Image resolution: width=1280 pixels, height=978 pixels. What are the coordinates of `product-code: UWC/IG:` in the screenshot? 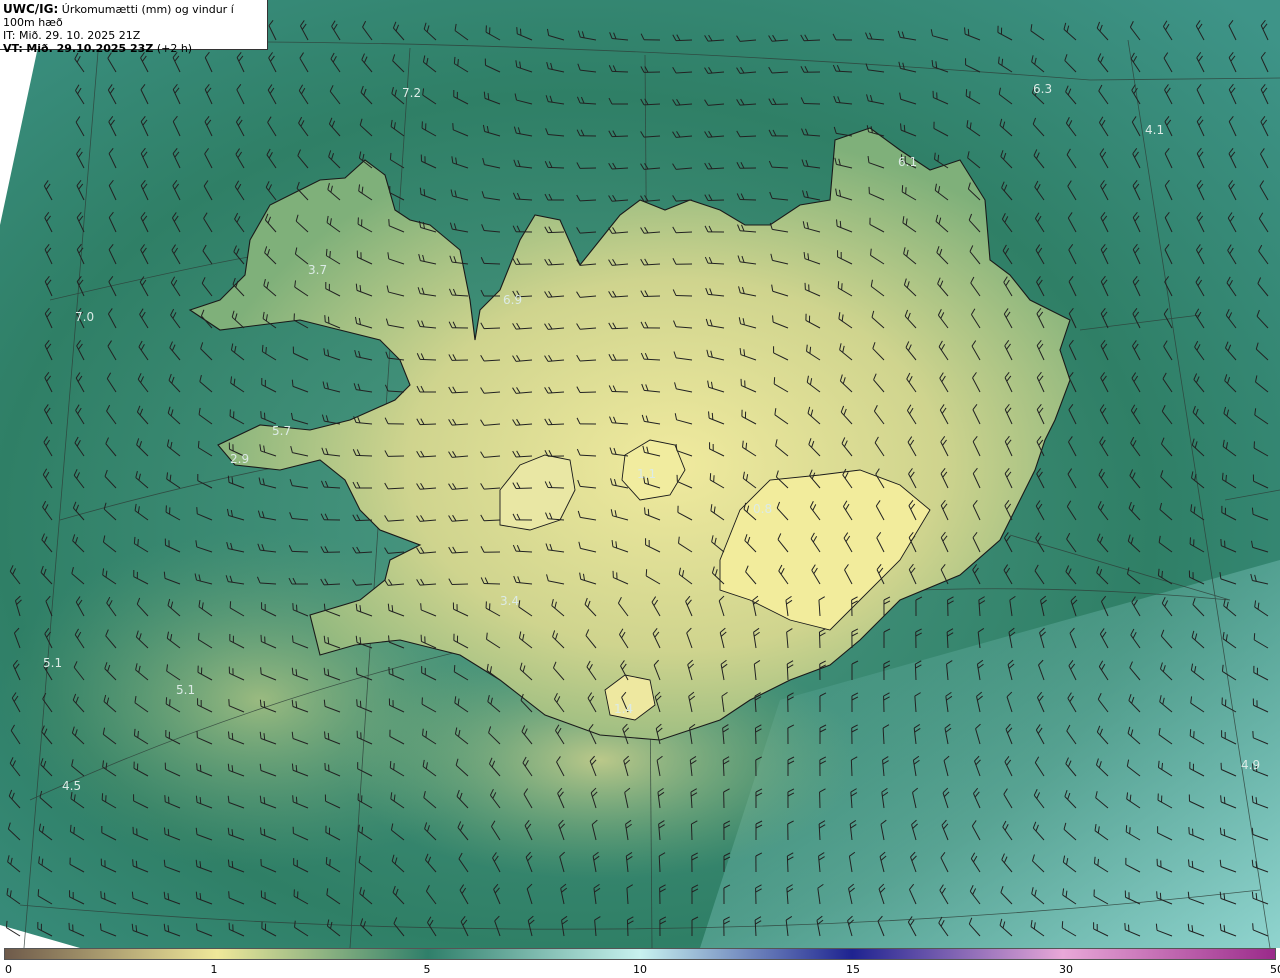 It's located at (31, 9).